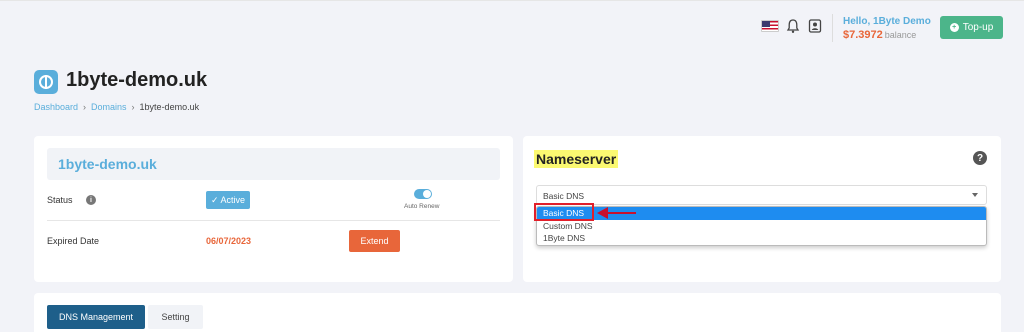  I want to click on nameserver-select: Basic DNS, so click(761, 195).